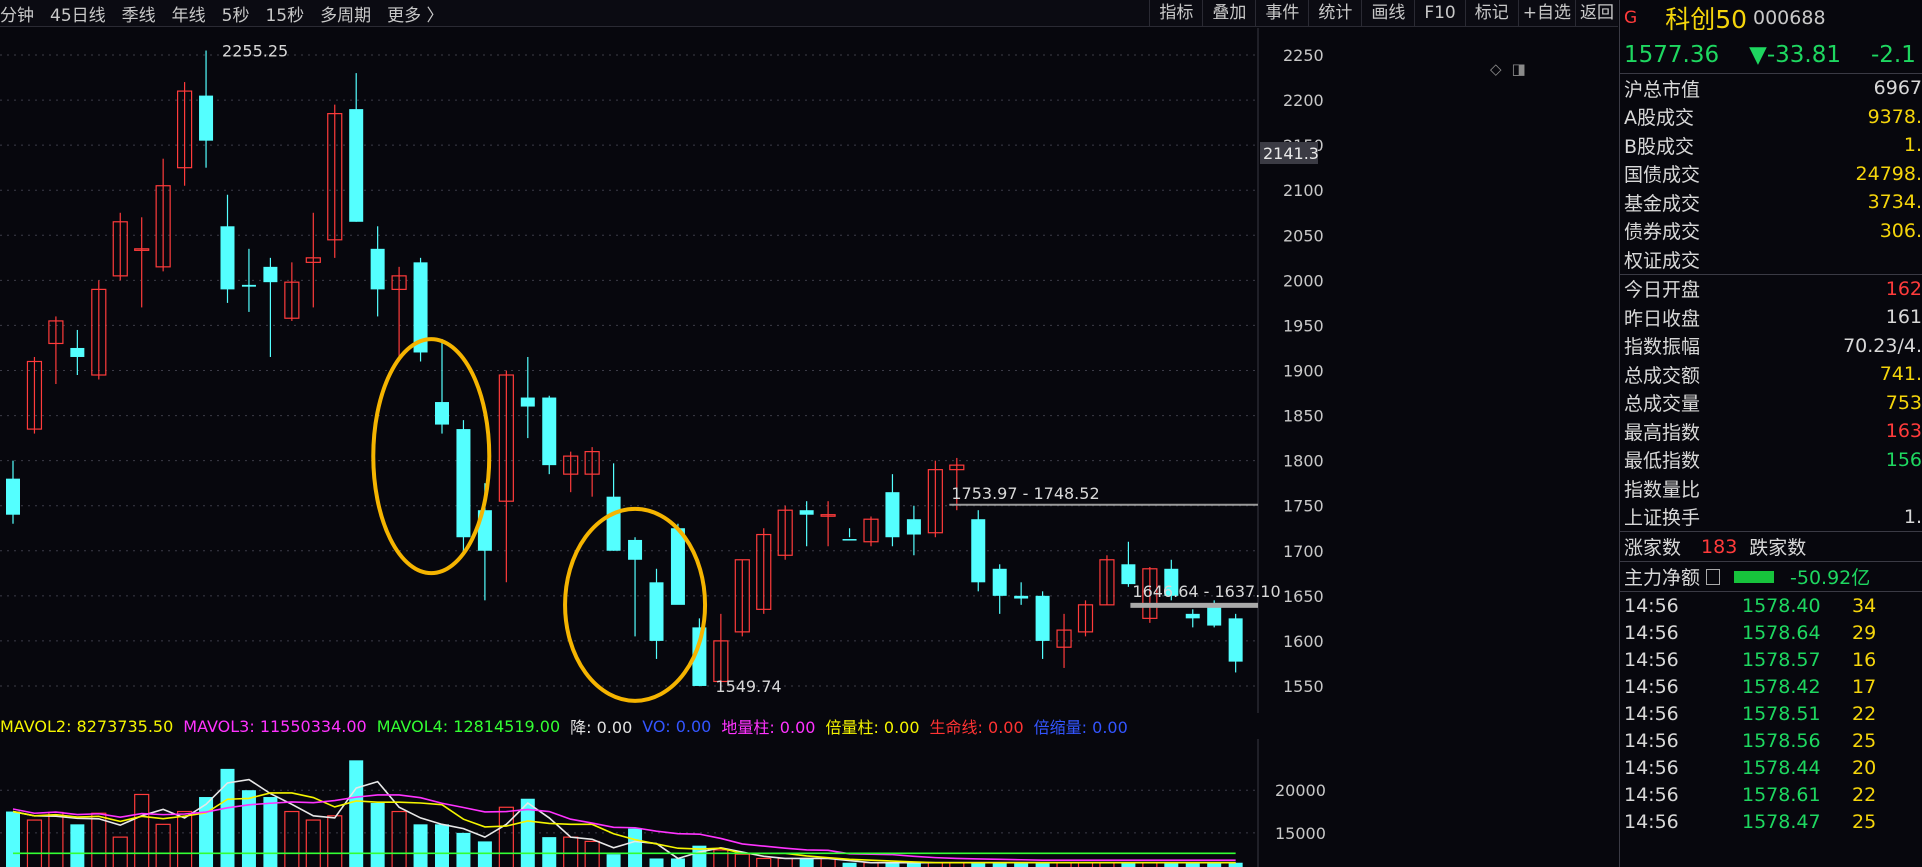 This screenshot has height=867, width=1922. What do you see at coordinates (139, 13) in the screenshot?
I see `tab-quarter: 季线` at bounding box center [139, 13].